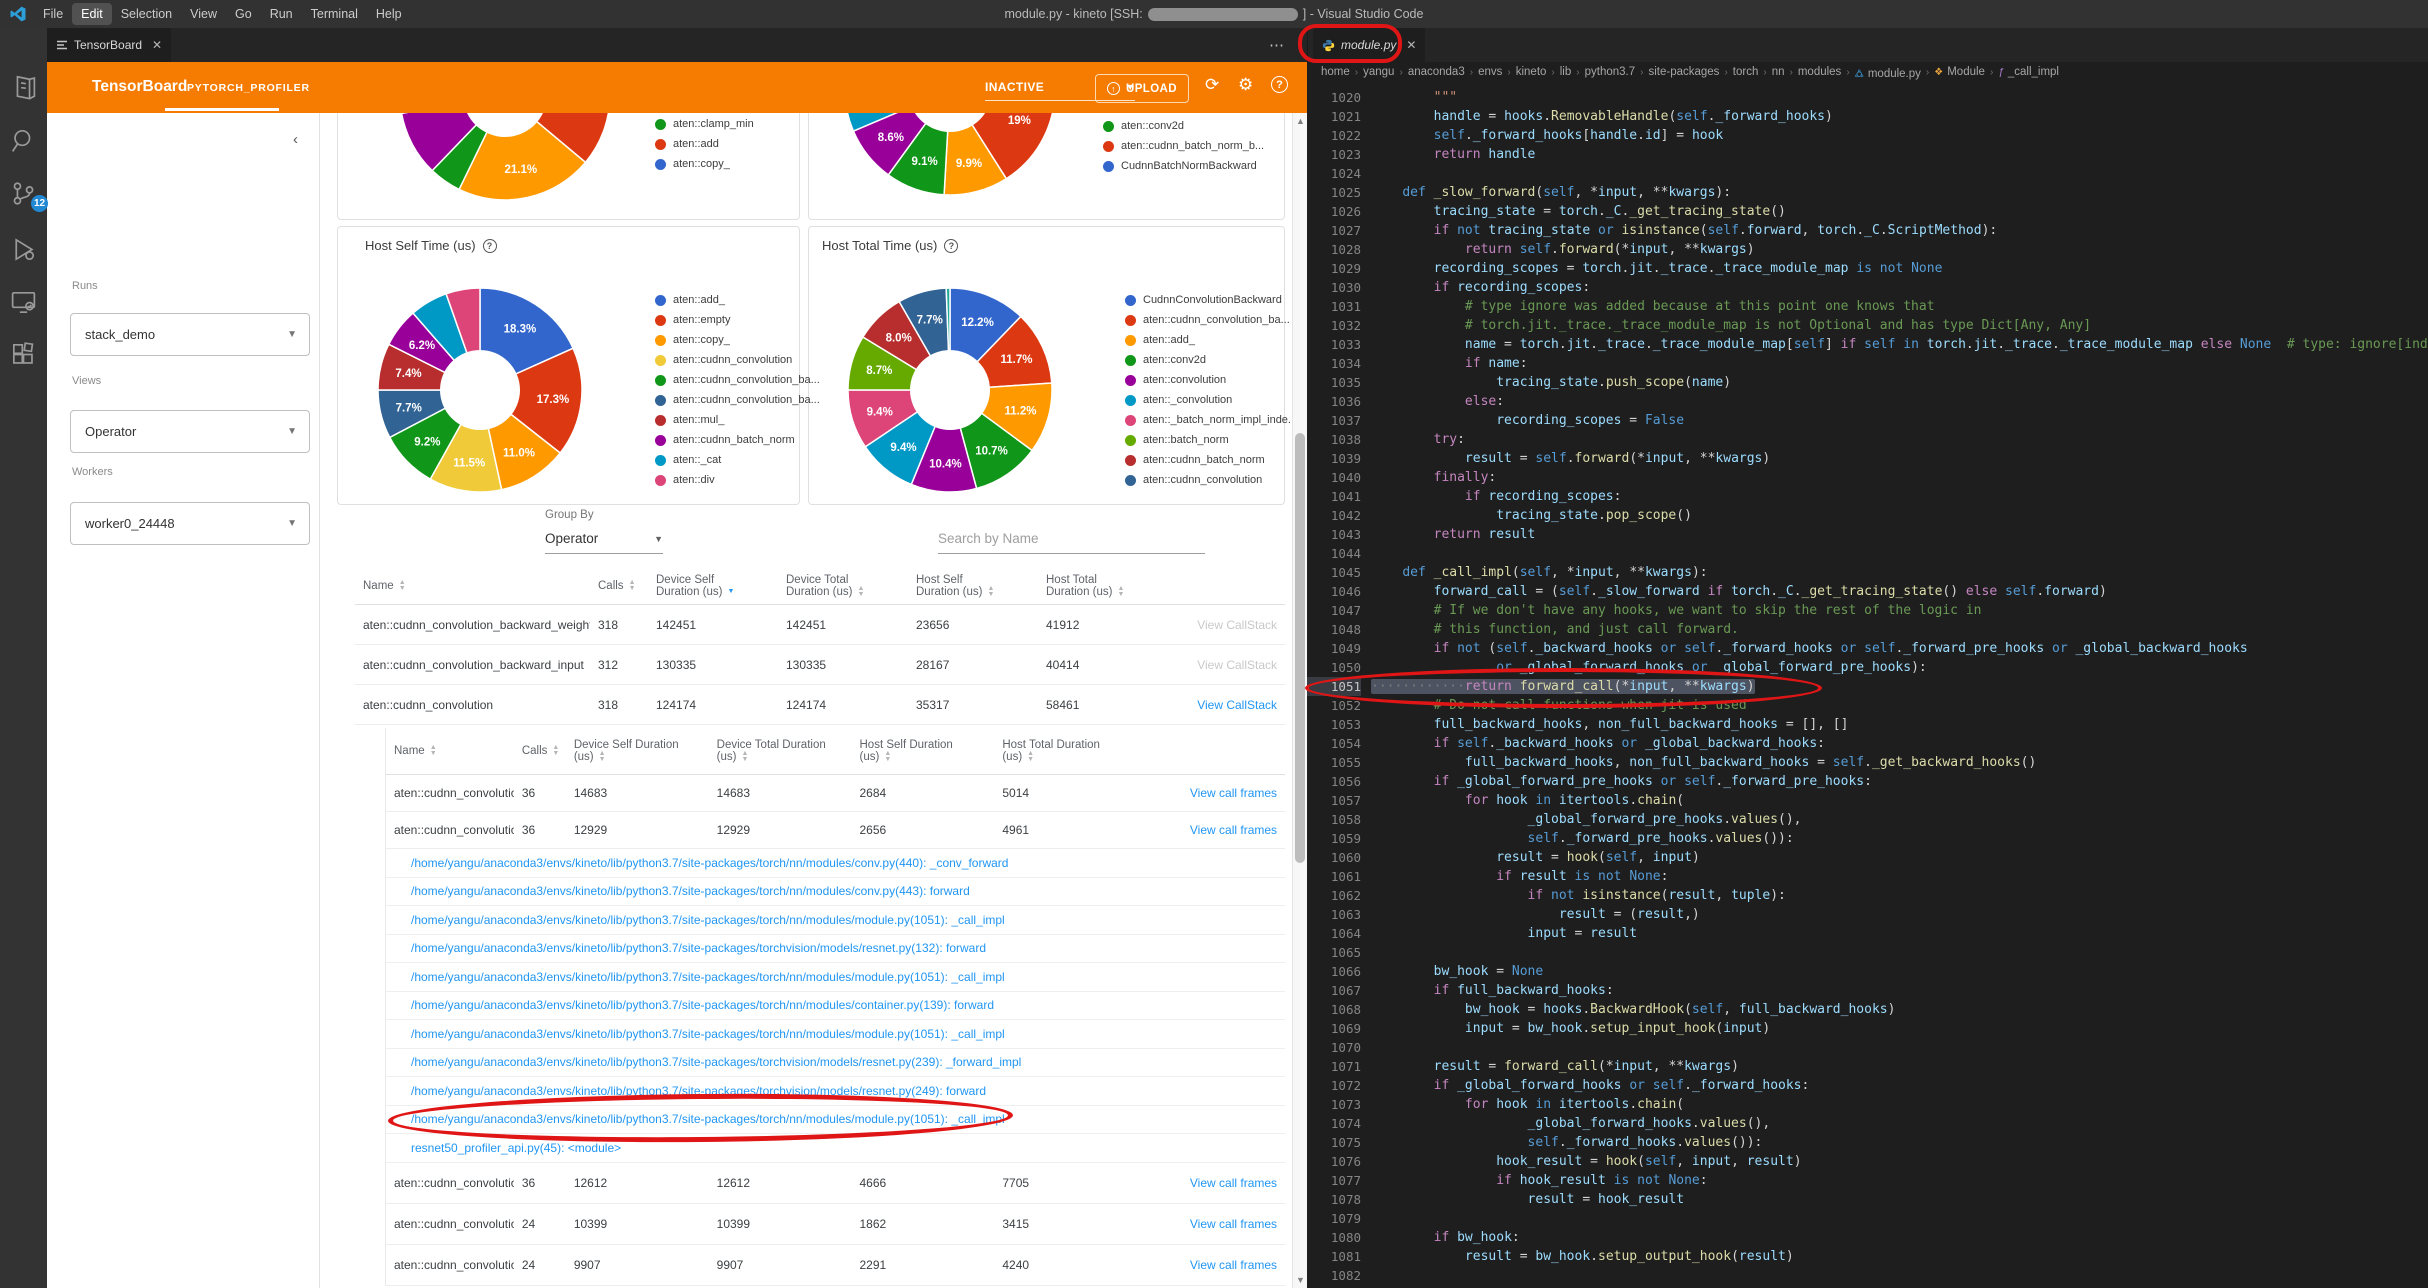  I want to click on code-line: 1078 result = hook_result, so click(1867, 1199).